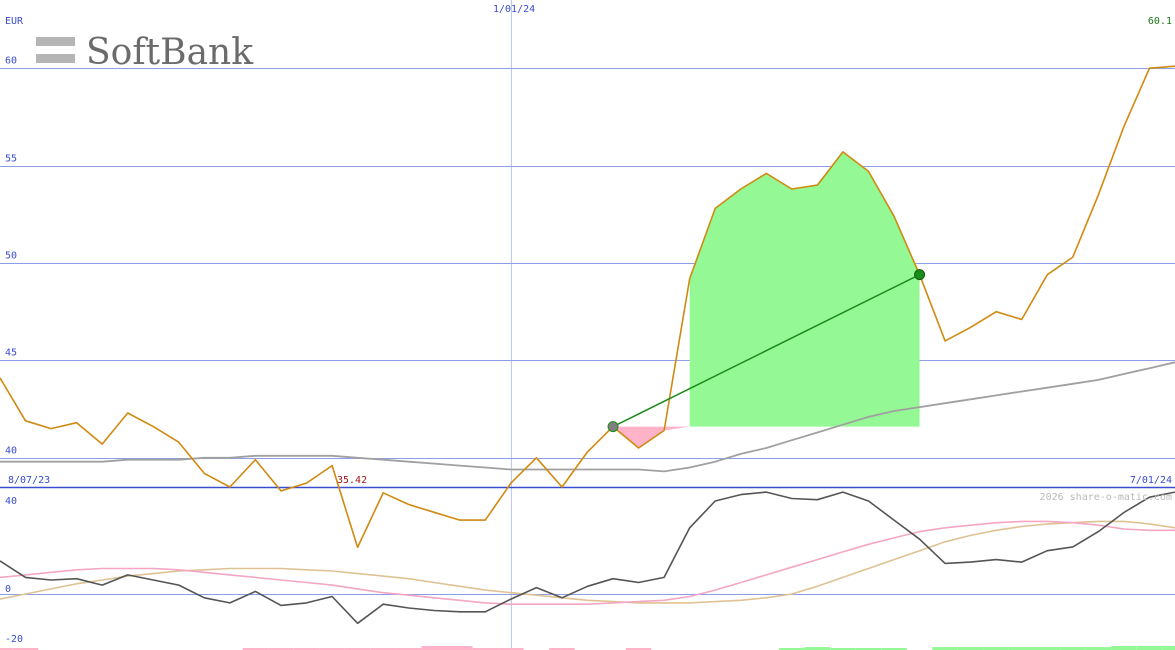 This screenshot has width=1175, height=650. What do you see at coordinates (14, 21) in the screenshot?
I see `currency-label: EUR` at bounding box center [14, 21].